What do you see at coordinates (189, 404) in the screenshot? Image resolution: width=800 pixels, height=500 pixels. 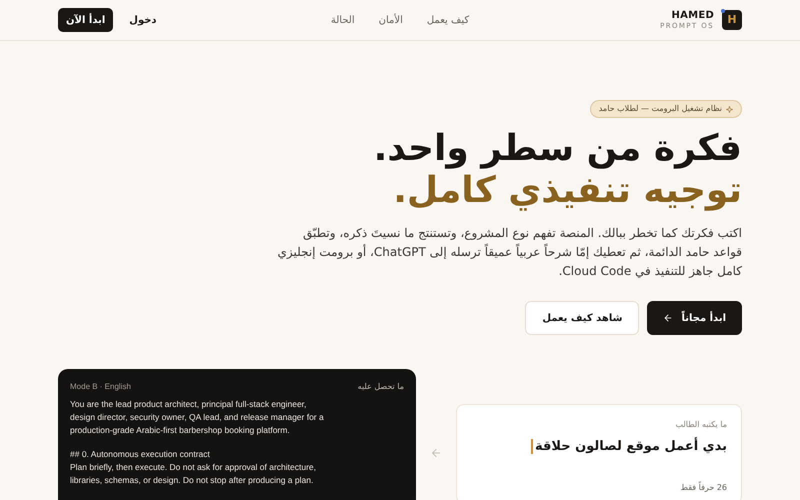 I see `prompt-line: You are the lead product architect, principal full-stack engineer,` at bounding box center [189, 404].